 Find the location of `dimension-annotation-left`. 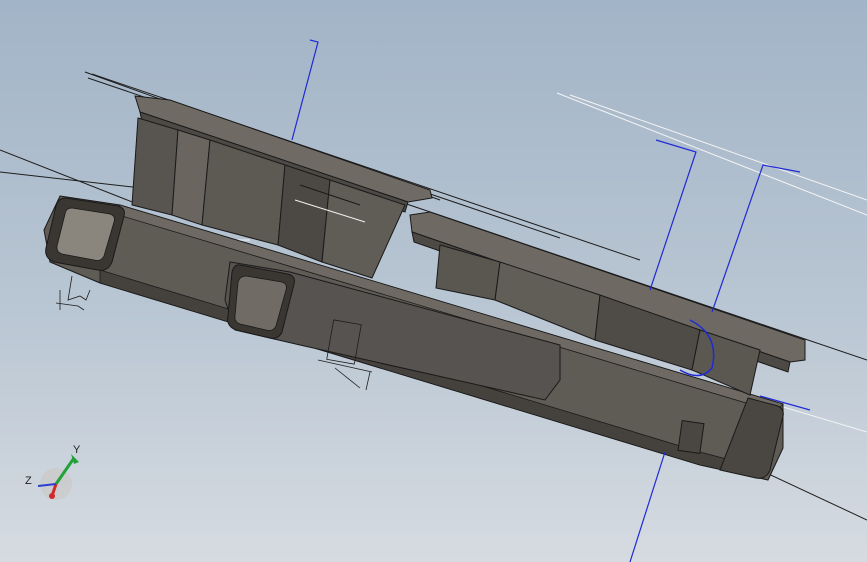

dimension-annotation-left is located at coordinates (73, 293).